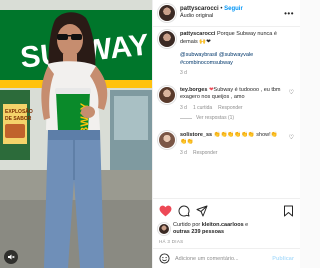 This screenshot has width=320, height=268. What do you see at coordinates (186, 119) in the screenshot?
I see `replies-divider` at bounding box center [186, 119].